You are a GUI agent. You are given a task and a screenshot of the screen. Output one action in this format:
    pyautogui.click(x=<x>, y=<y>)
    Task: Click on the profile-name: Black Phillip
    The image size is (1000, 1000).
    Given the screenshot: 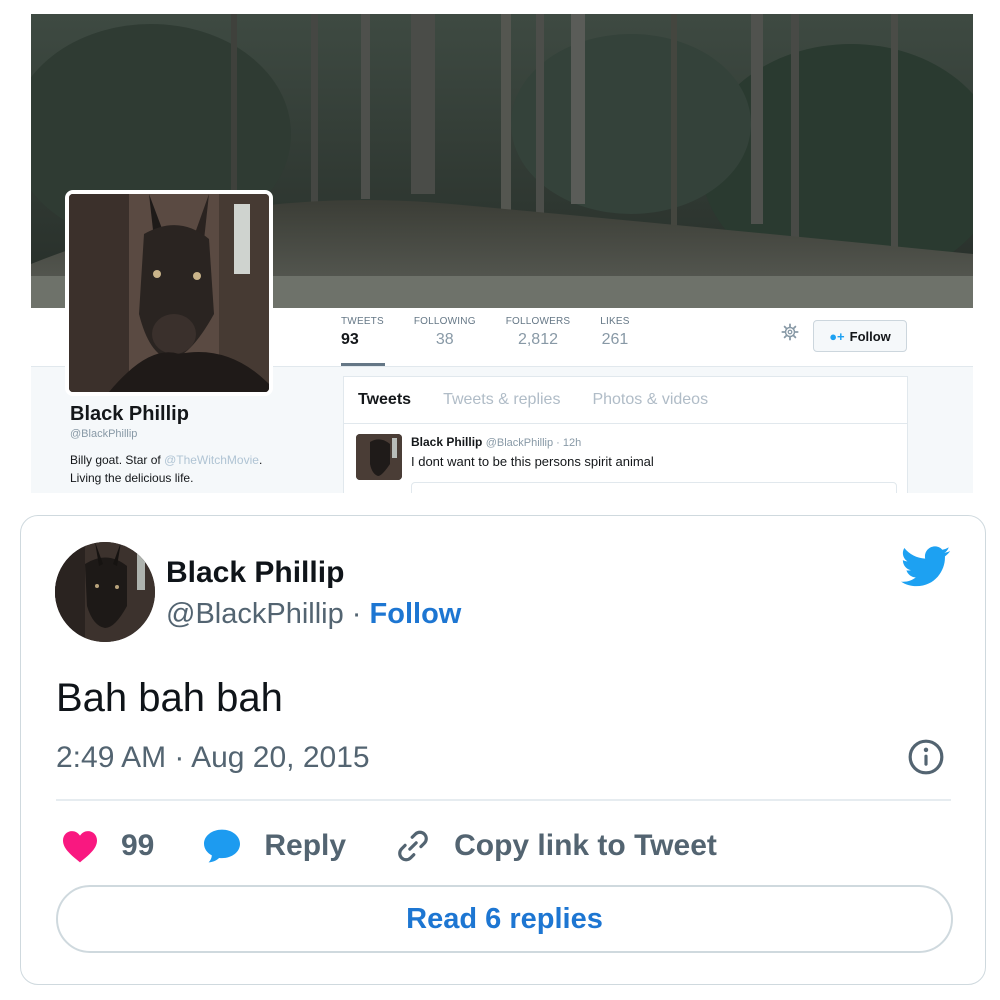 What is the action you would take?
    pyautogui.click(x=129, y=414)
    